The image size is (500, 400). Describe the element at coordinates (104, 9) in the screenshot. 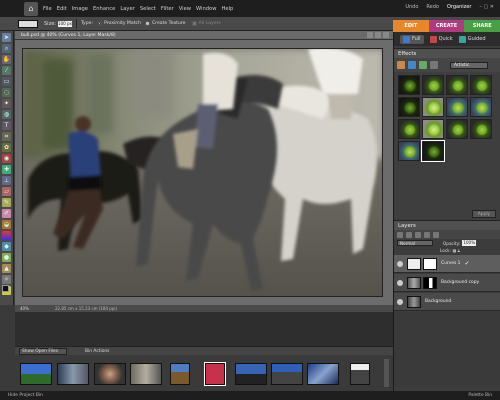

I see `menu-enhance: Enhance` at that location.